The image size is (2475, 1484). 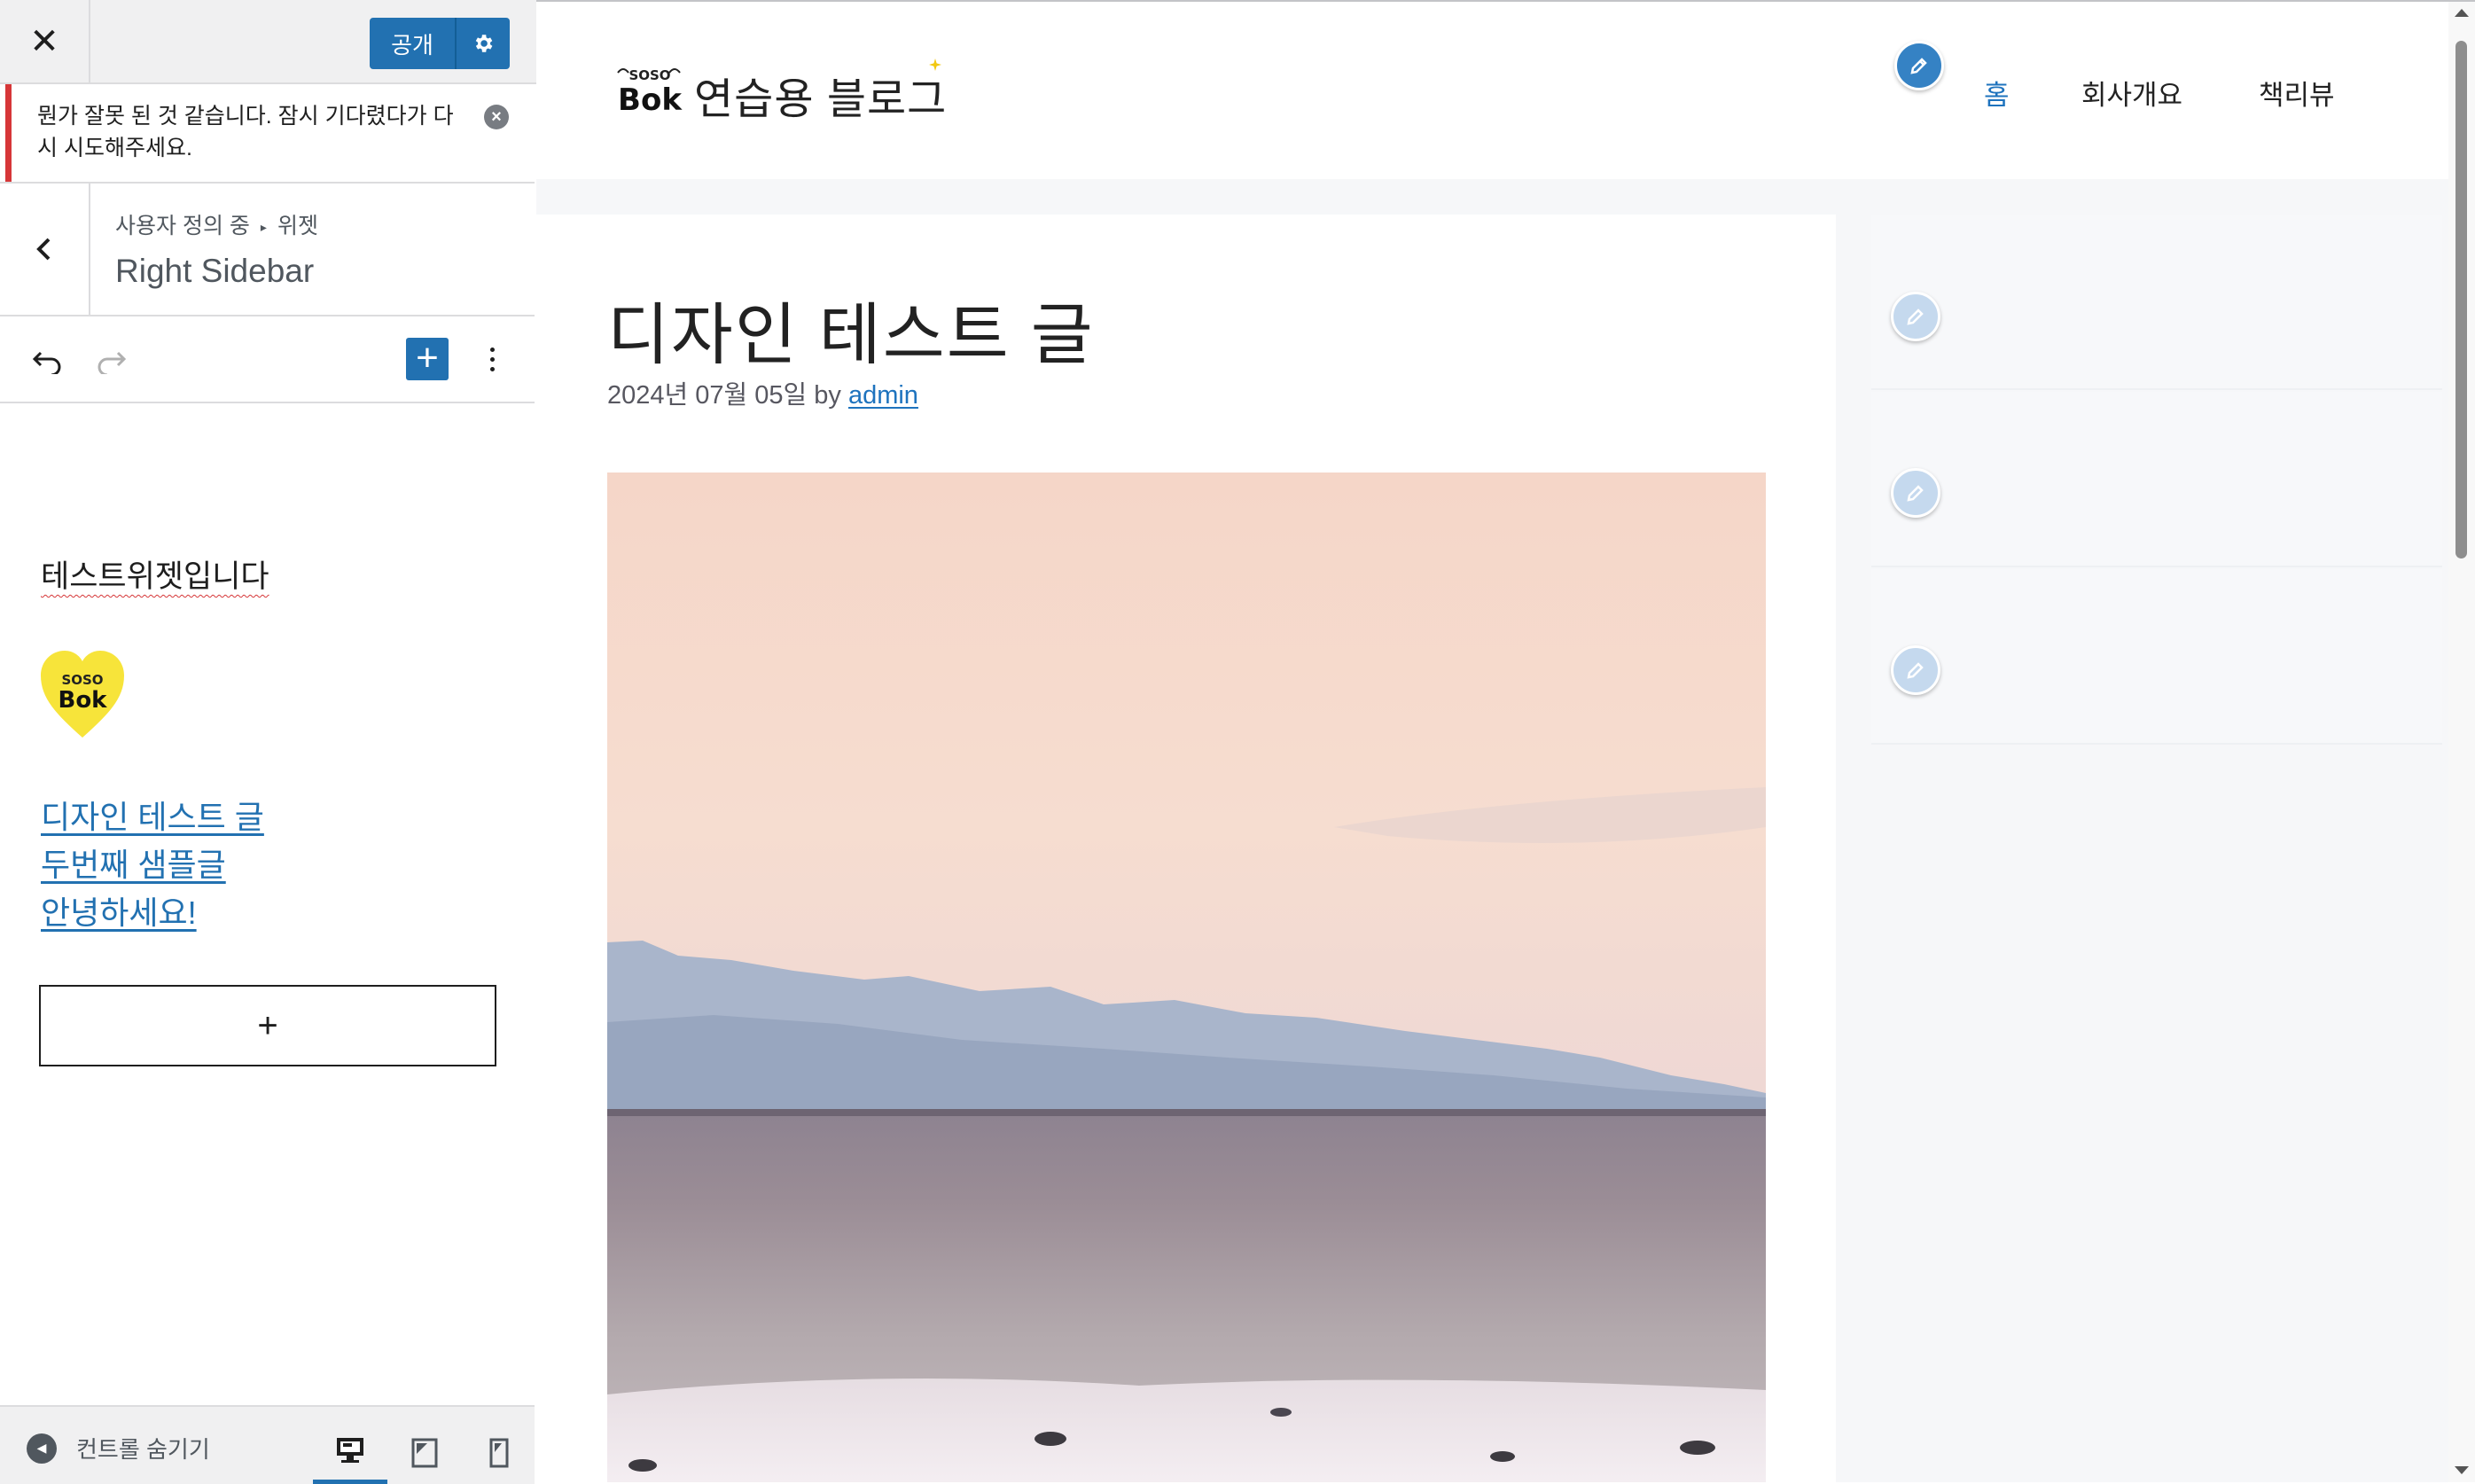 I want to click on block-toolbar: +, so click(x=267, y=359).